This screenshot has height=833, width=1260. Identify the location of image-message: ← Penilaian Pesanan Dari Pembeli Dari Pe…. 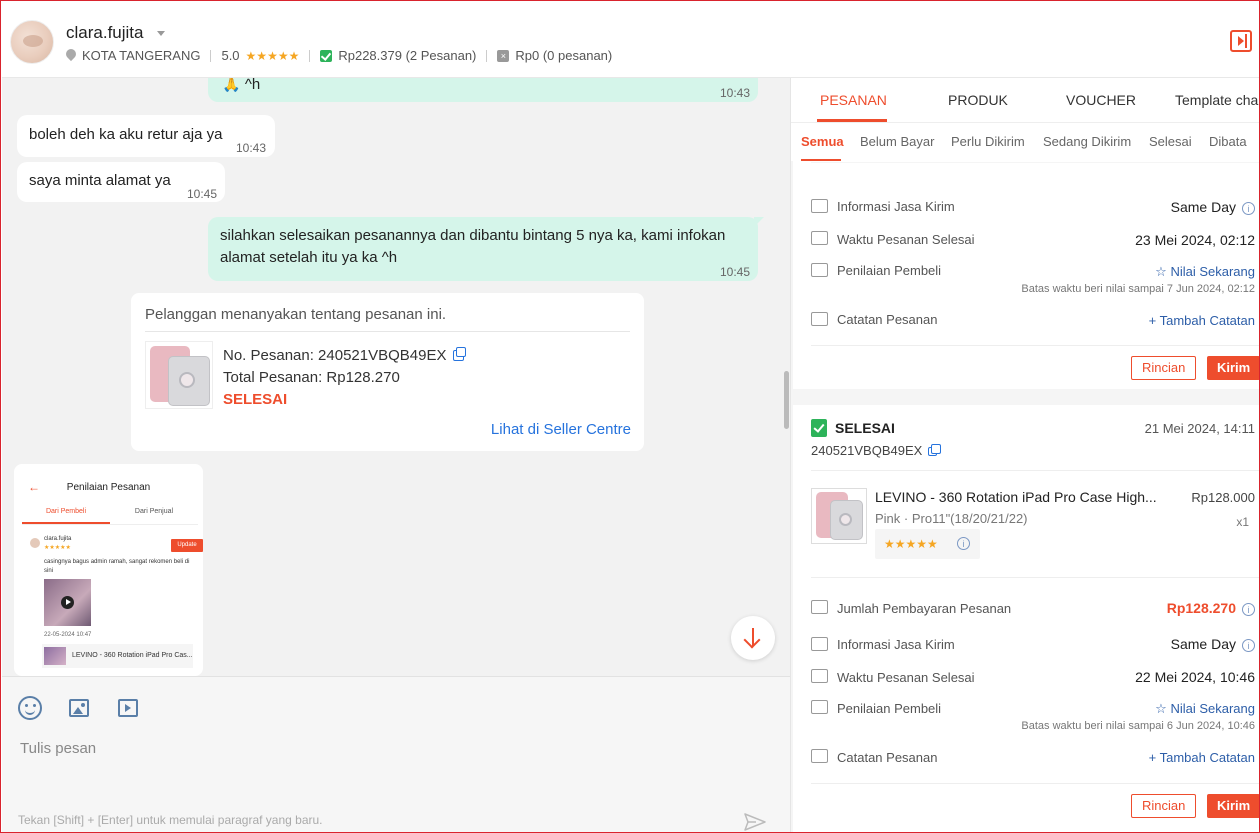
(108, 570).